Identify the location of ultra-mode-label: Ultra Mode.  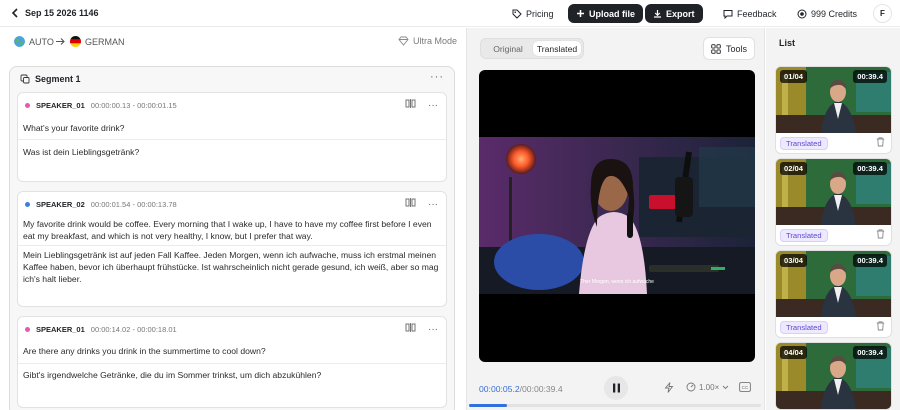
(435, 41).